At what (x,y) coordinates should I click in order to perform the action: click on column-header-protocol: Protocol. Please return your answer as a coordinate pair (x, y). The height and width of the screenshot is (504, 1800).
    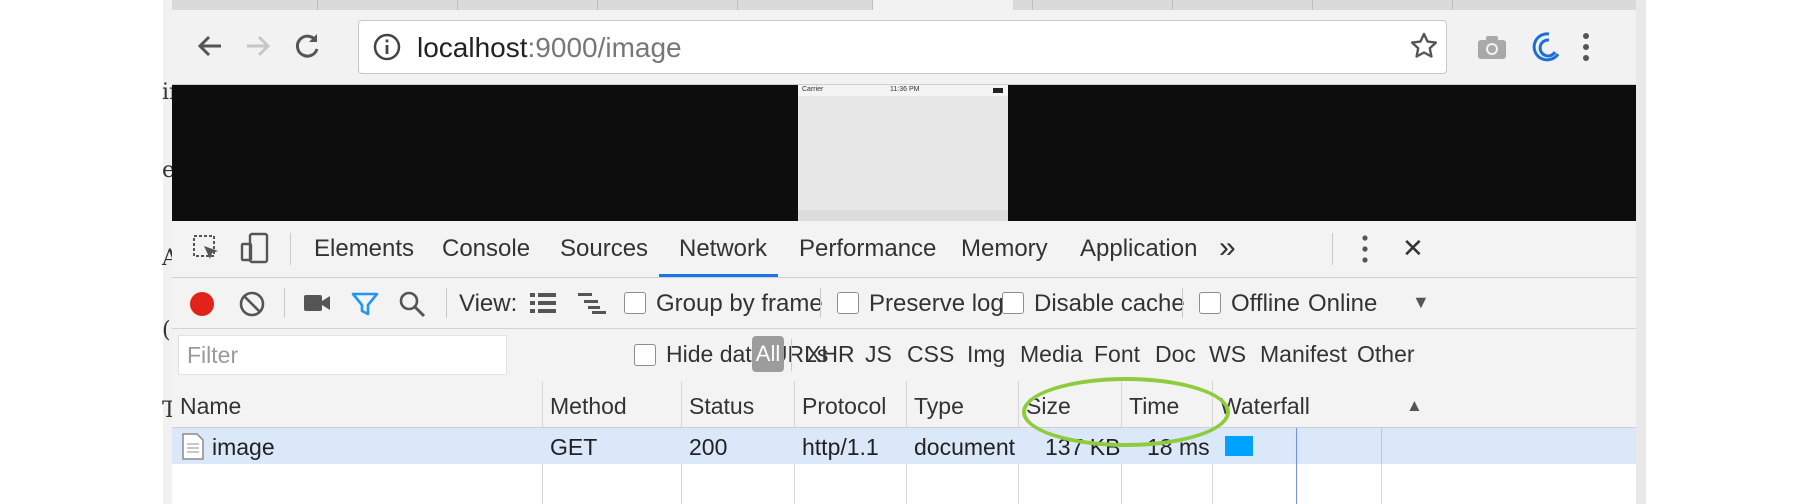
    Looking at the image, I should click on (844, 406).